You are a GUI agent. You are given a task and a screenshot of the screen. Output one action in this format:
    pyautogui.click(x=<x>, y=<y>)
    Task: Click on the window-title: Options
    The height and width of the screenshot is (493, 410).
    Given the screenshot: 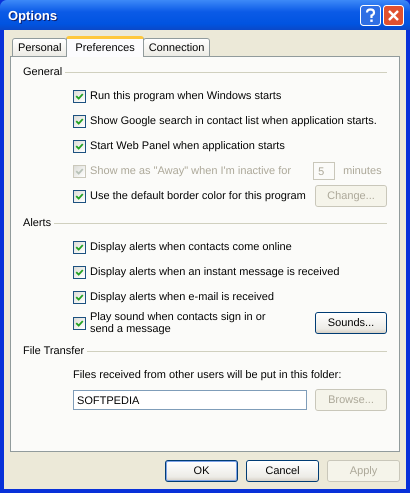 What is the action you would take?
    pyautogui.click(x=33, y=15)
    